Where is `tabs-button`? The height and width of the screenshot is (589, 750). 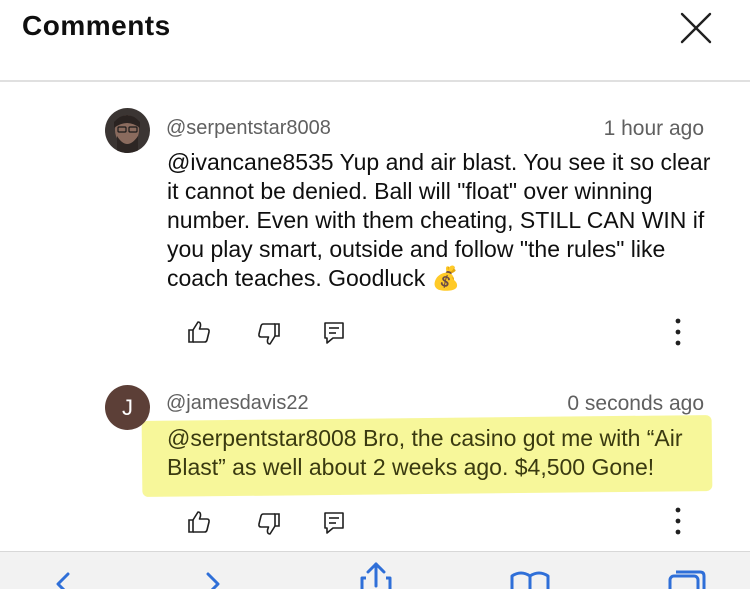
tabs-button is located at coordinates (686, 578).